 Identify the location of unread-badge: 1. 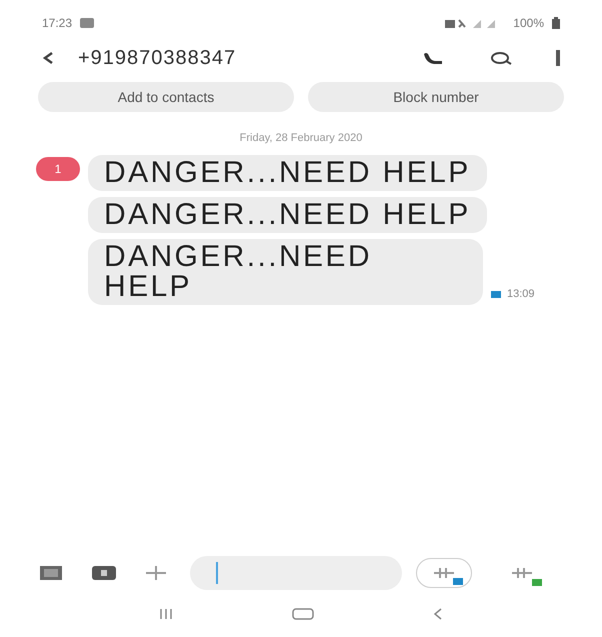
(58, 168).